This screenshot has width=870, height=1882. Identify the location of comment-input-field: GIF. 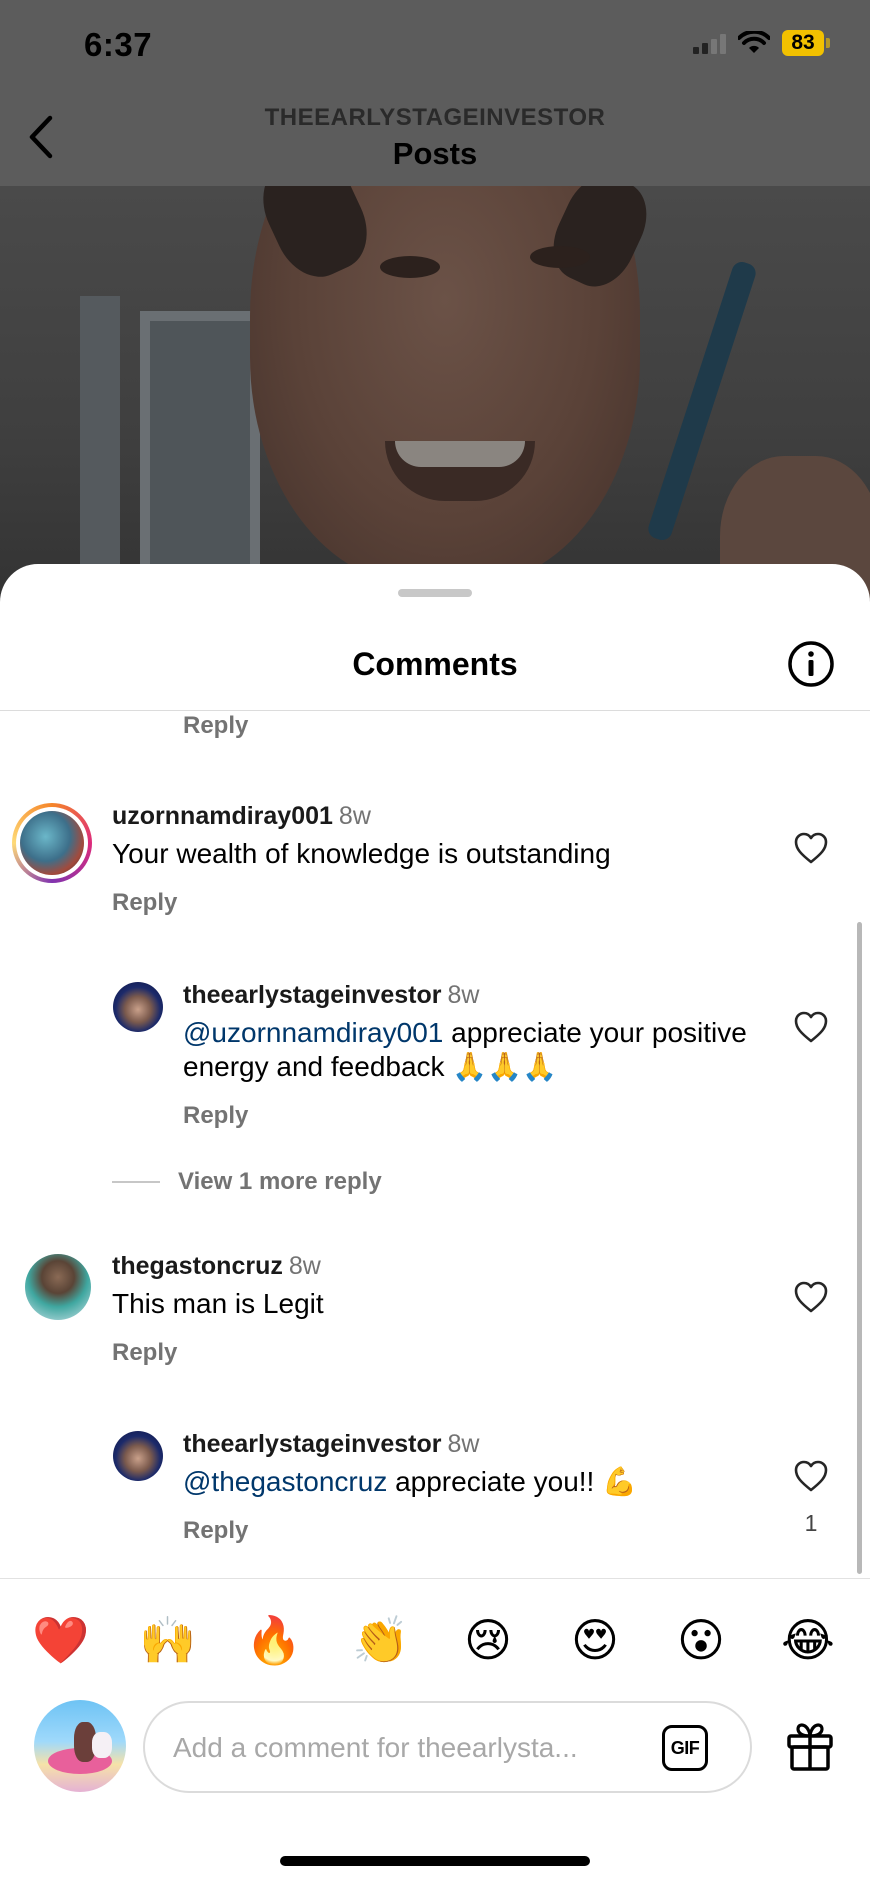
(447, 1747).